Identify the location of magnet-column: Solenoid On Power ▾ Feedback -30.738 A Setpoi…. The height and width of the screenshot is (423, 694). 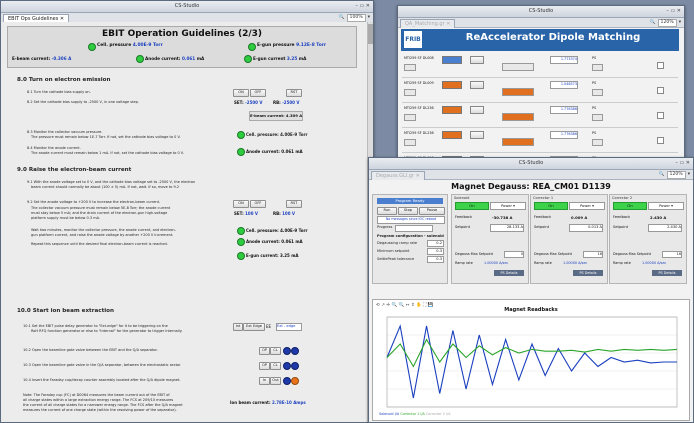
(490, 239).